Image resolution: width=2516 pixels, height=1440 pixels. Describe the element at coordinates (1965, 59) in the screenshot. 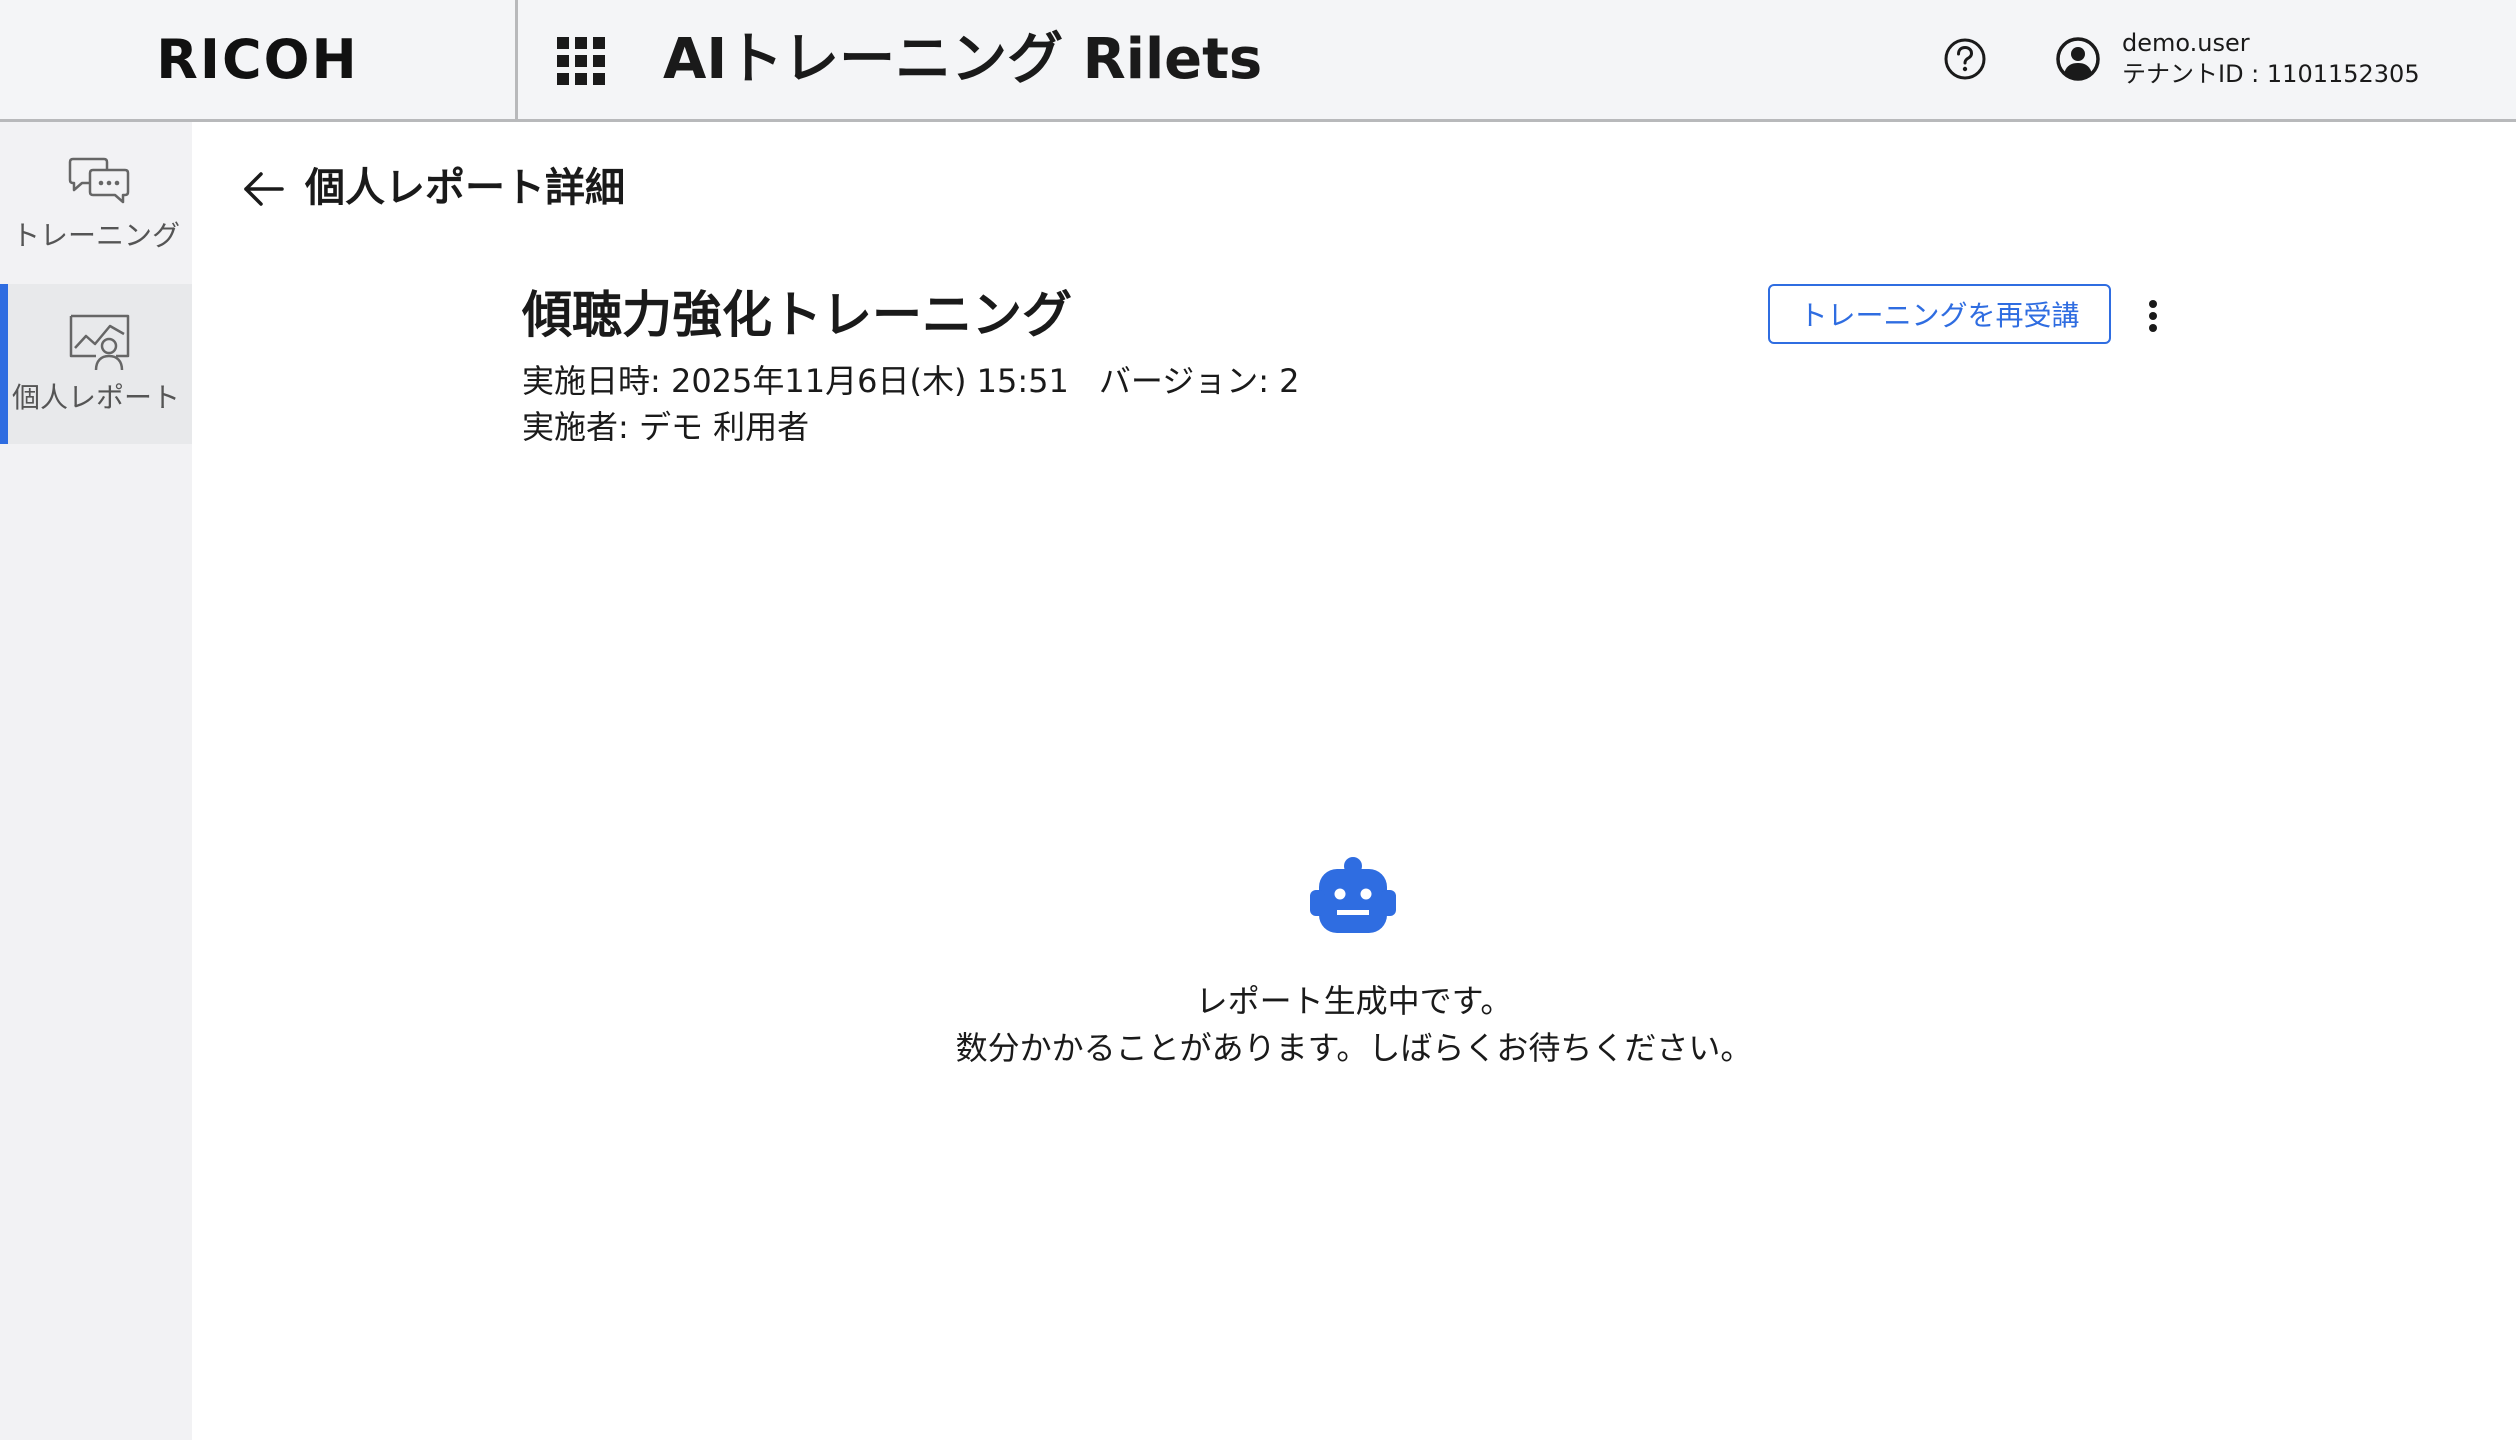

I see `help-icon` at that location.